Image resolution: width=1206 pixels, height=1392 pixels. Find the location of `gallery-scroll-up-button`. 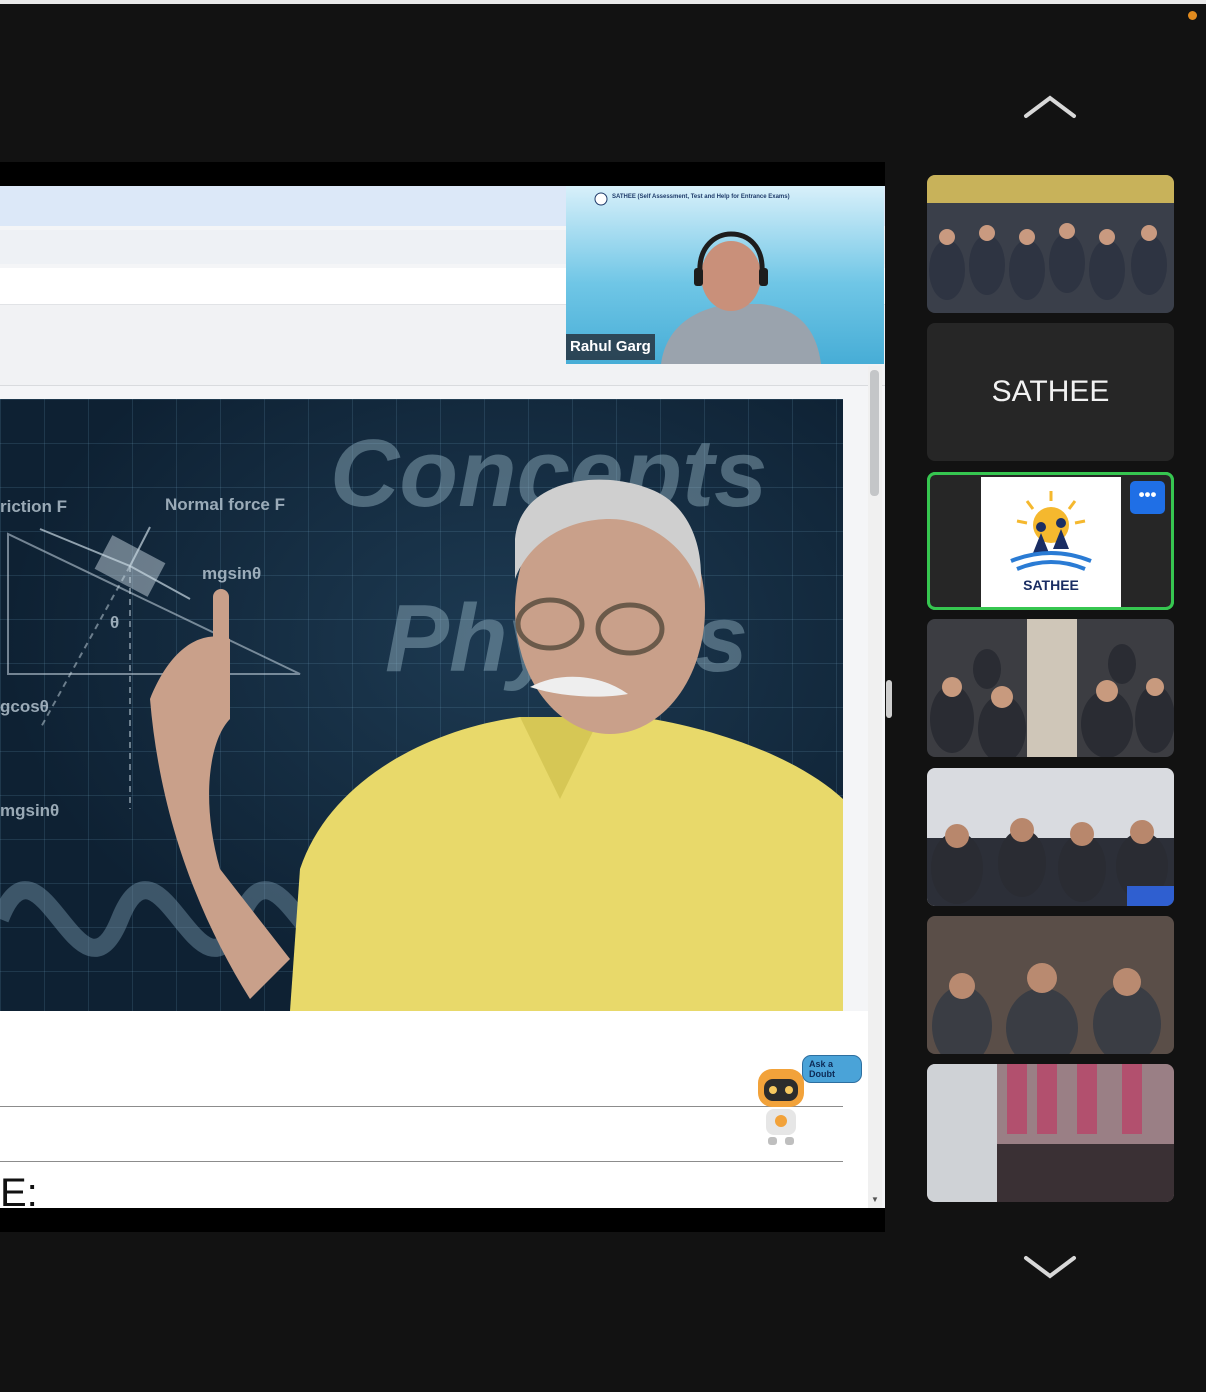

gallery-scroll-up-button is located at coordinates (1050, 108).